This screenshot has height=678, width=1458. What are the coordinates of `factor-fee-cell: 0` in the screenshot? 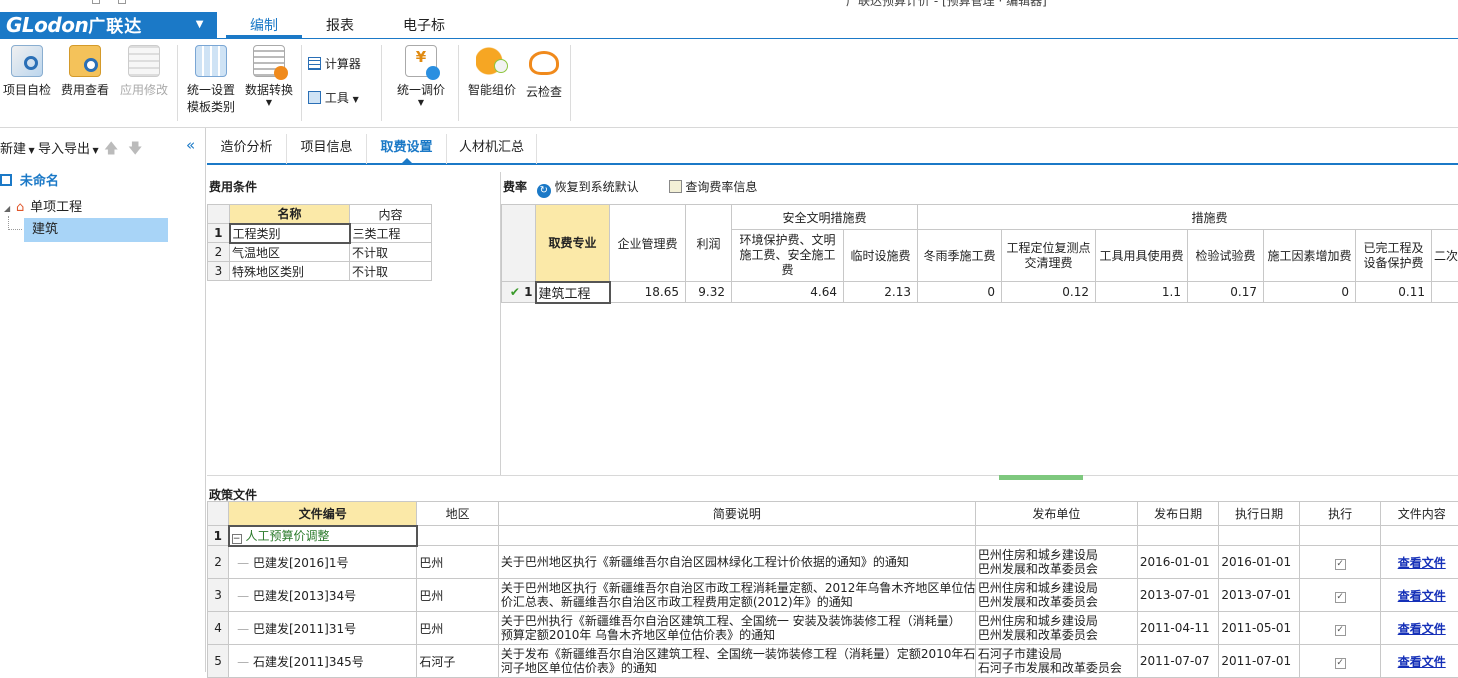 It's located at (1310, 292).